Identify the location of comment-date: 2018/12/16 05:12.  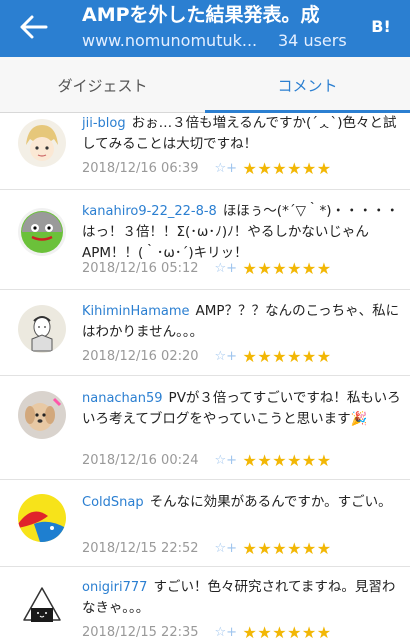
(140, 268).